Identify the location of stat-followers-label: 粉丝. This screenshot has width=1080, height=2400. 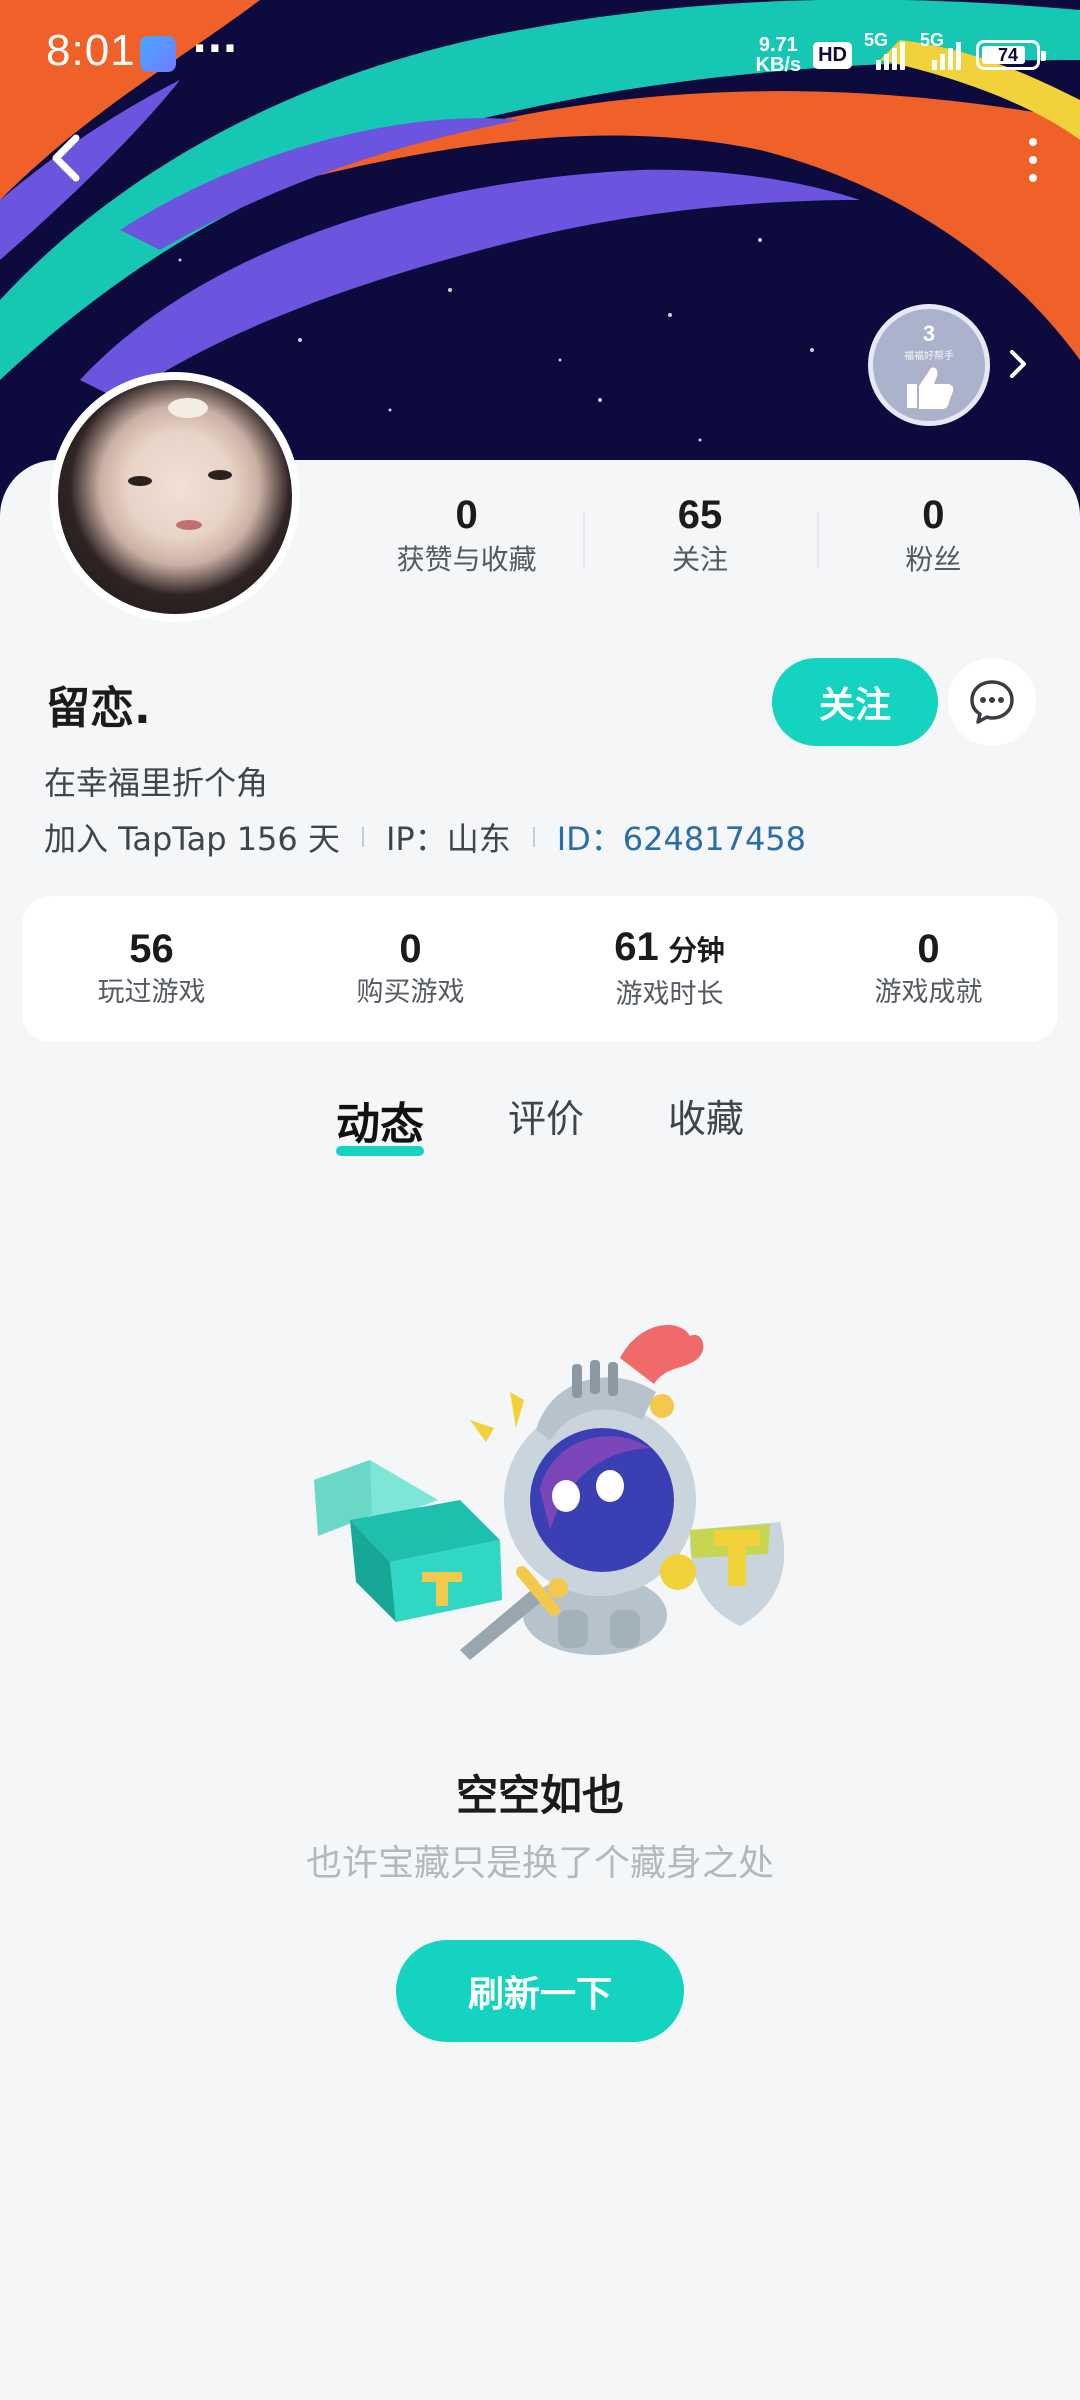
(933, 559).